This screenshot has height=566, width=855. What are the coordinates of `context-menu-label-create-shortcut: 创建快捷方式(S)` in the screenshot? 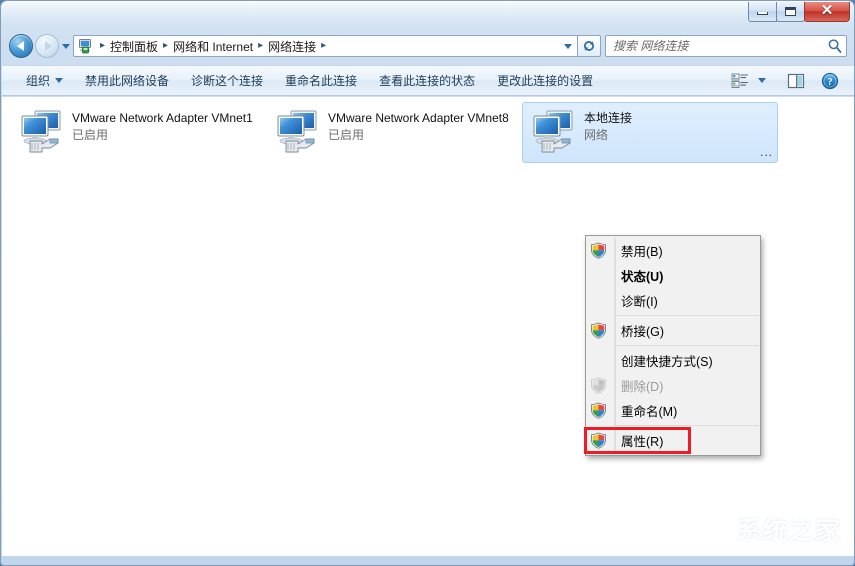 It's located at (667, 362).